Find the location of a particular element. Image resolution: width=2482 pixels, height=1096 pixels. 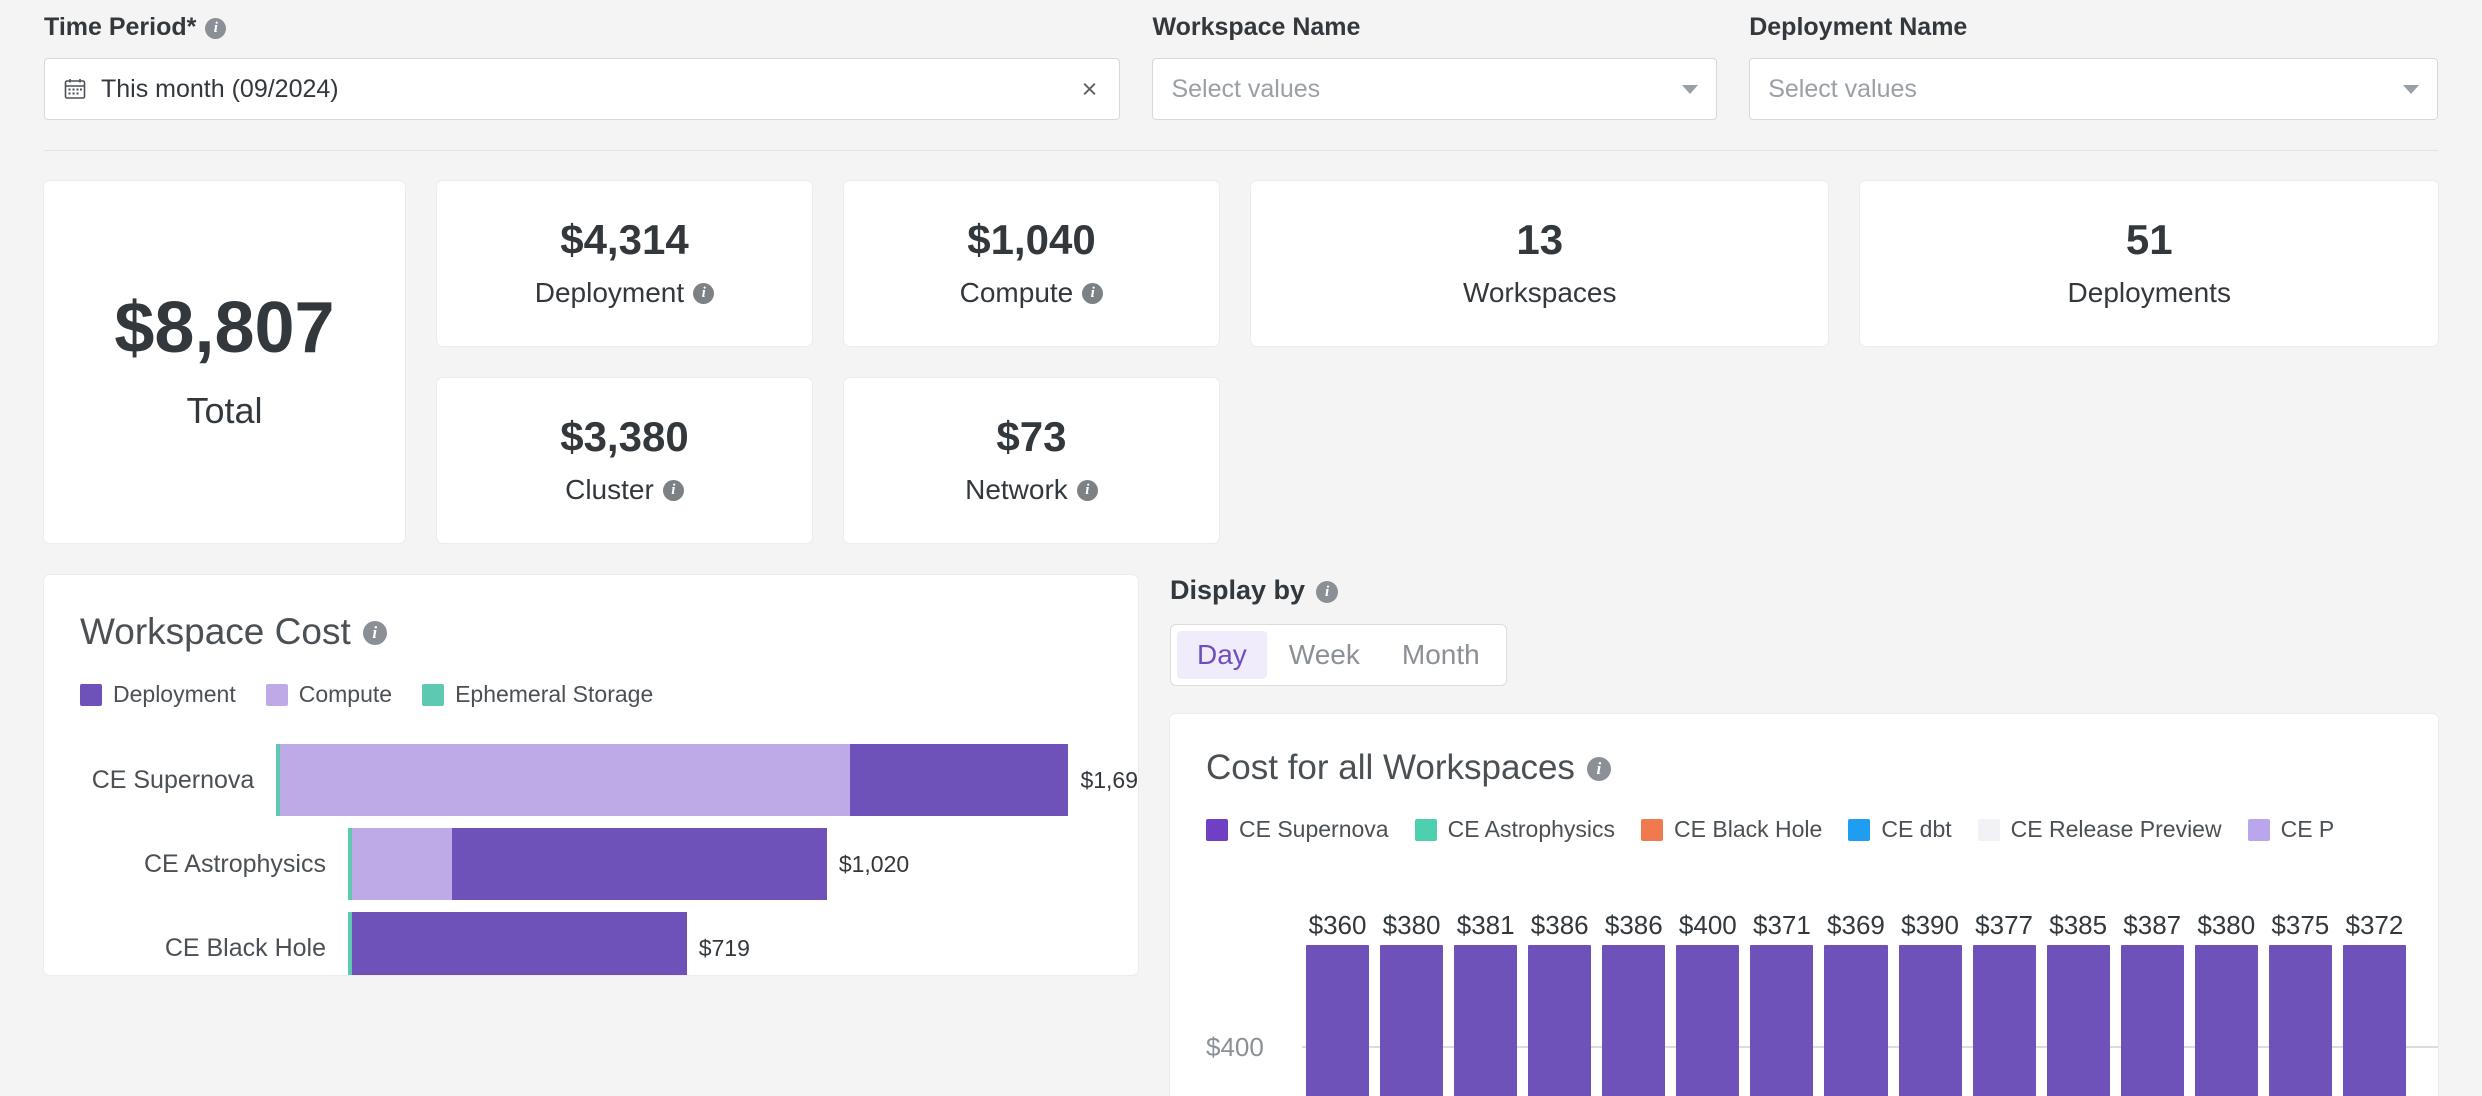

kpi-card-workspaces: 13 Workspaces is located at coordinates (1539, 263).